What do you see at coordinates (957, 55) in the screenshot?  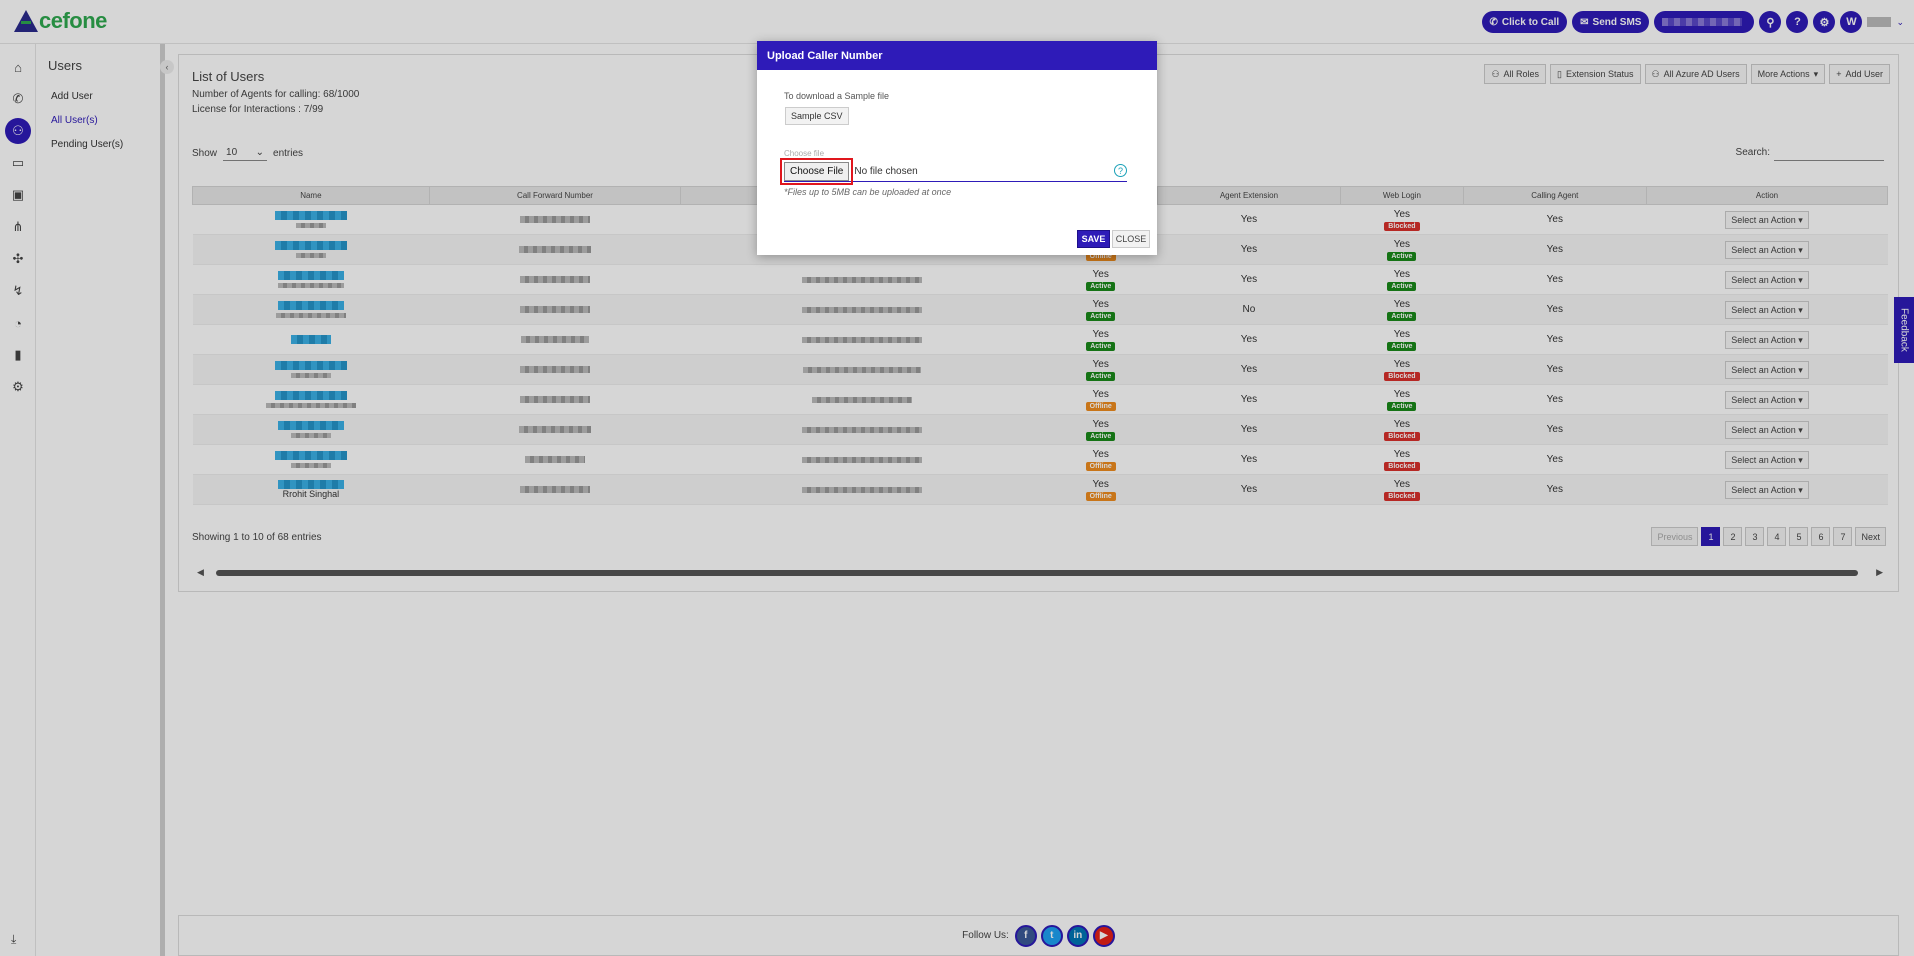 I see `dialog-title: Upload Caller Number` at bounding box center [957, 55].